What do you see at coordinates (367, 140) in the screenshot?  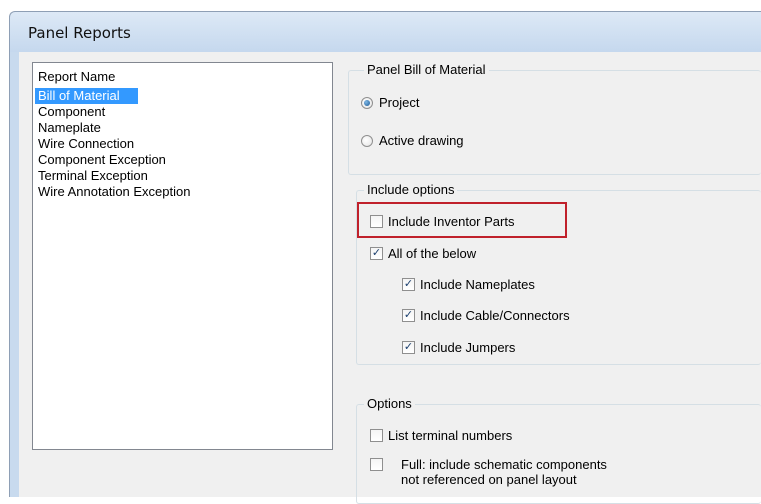 I see `active-drawing-radio` at bounding box center [367, 140].